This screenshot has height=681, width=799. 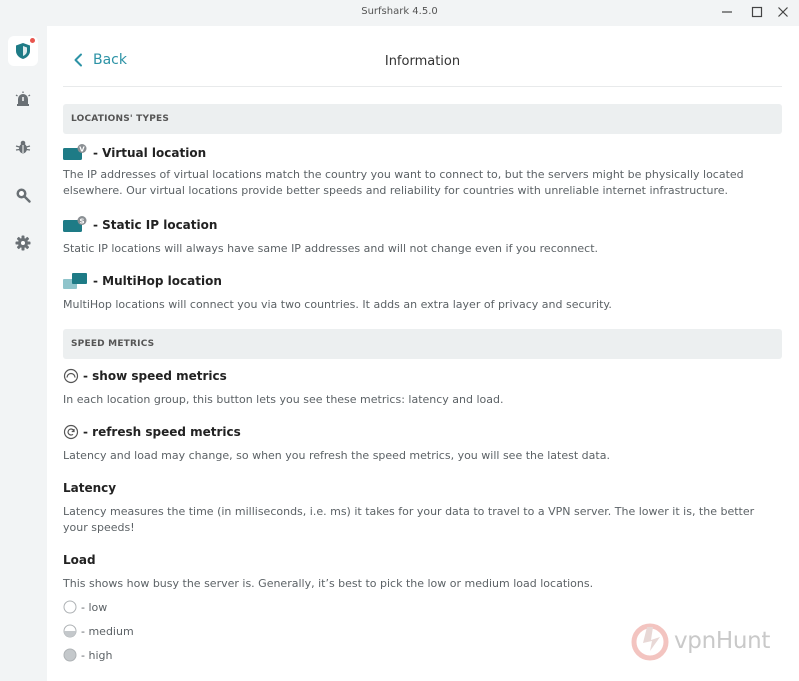 What do you see at coordinates (155, 376) in the screenshot?
I see `show-speed-metrics-label: - show speed metrics` at bounding box center [155, 376].